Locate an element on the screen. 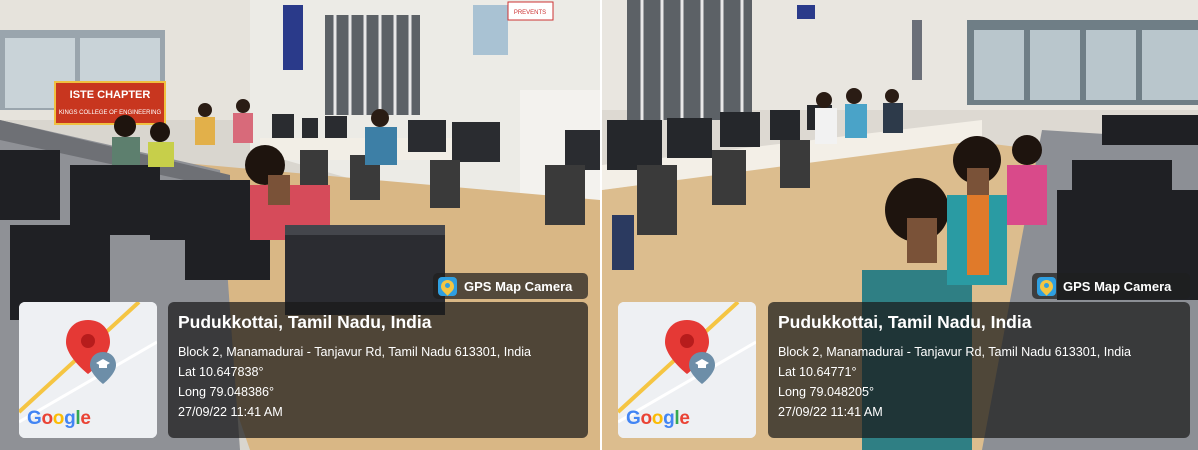  latitude-text: Lat 10.647838° is located at coordinates (221, 372).